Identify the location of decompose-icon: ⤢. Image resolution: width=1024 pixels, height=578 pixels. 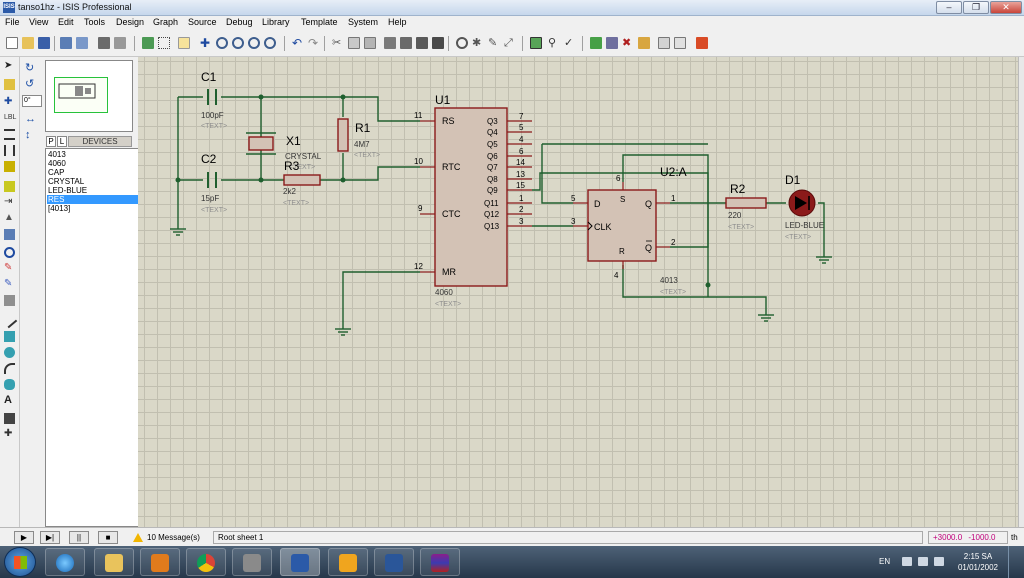
(510, 43).